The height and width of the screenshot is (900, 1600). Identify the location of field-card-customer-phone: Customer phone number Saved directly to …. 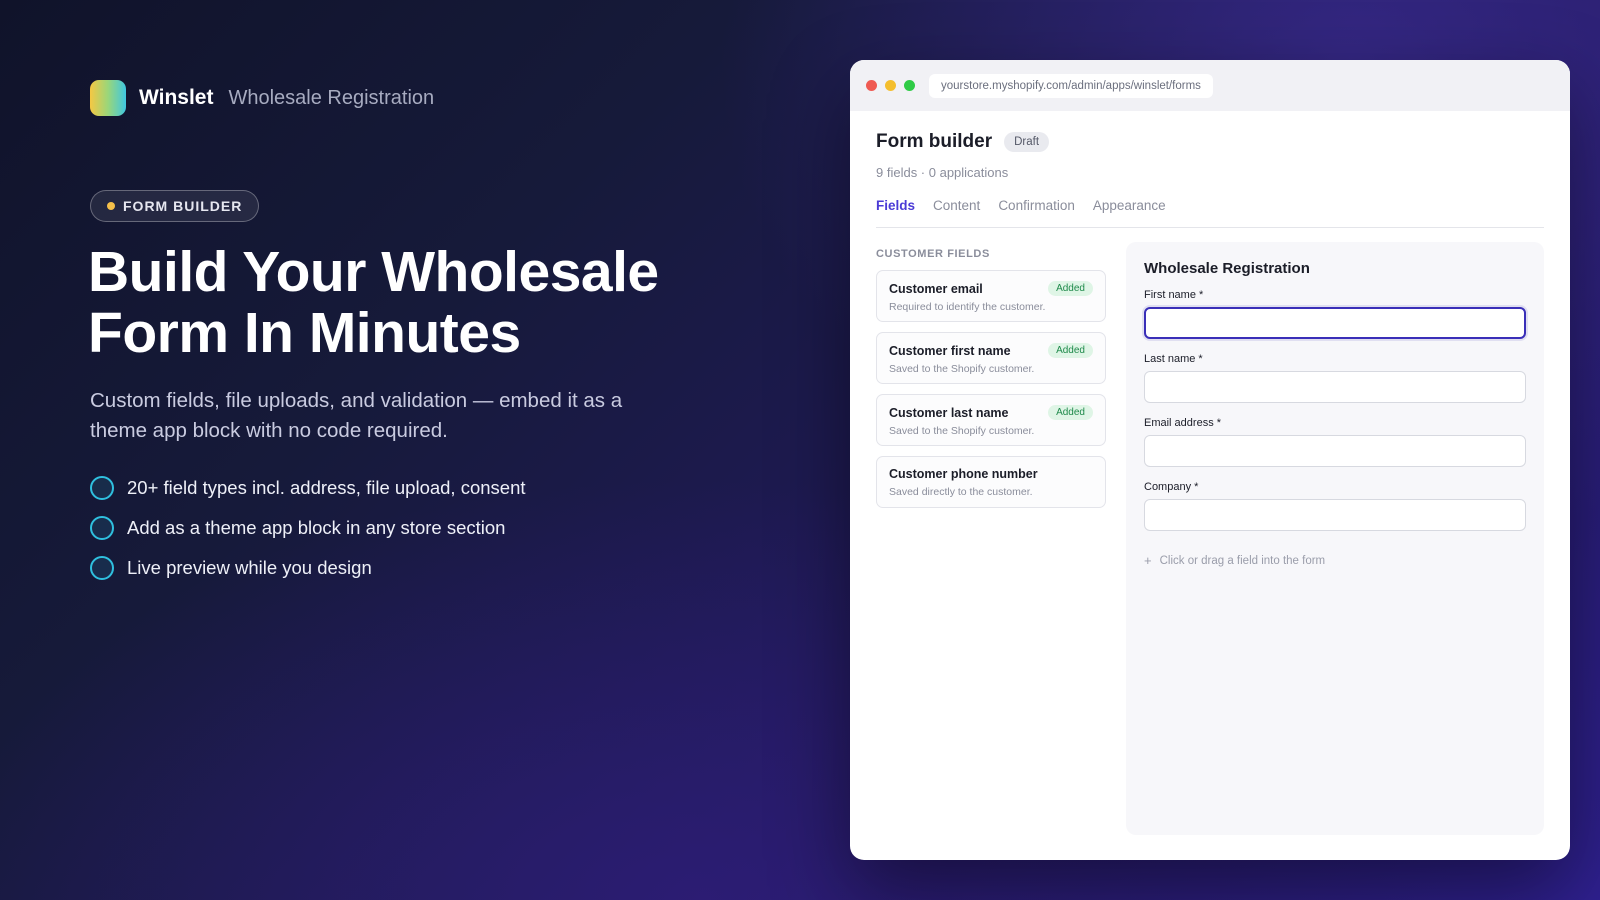
(991, 482).